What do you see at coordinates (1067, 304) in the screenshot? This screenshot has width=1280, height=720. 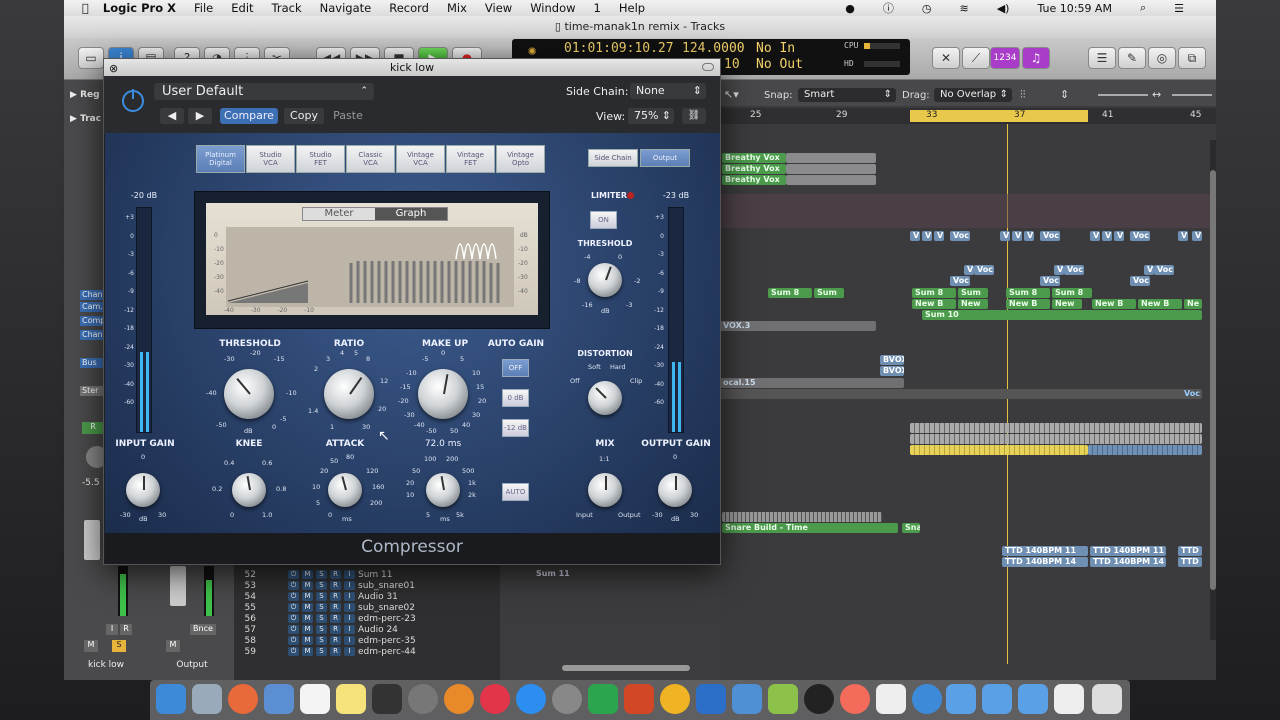 I see `region: New` at bounding box center [1067, 304].